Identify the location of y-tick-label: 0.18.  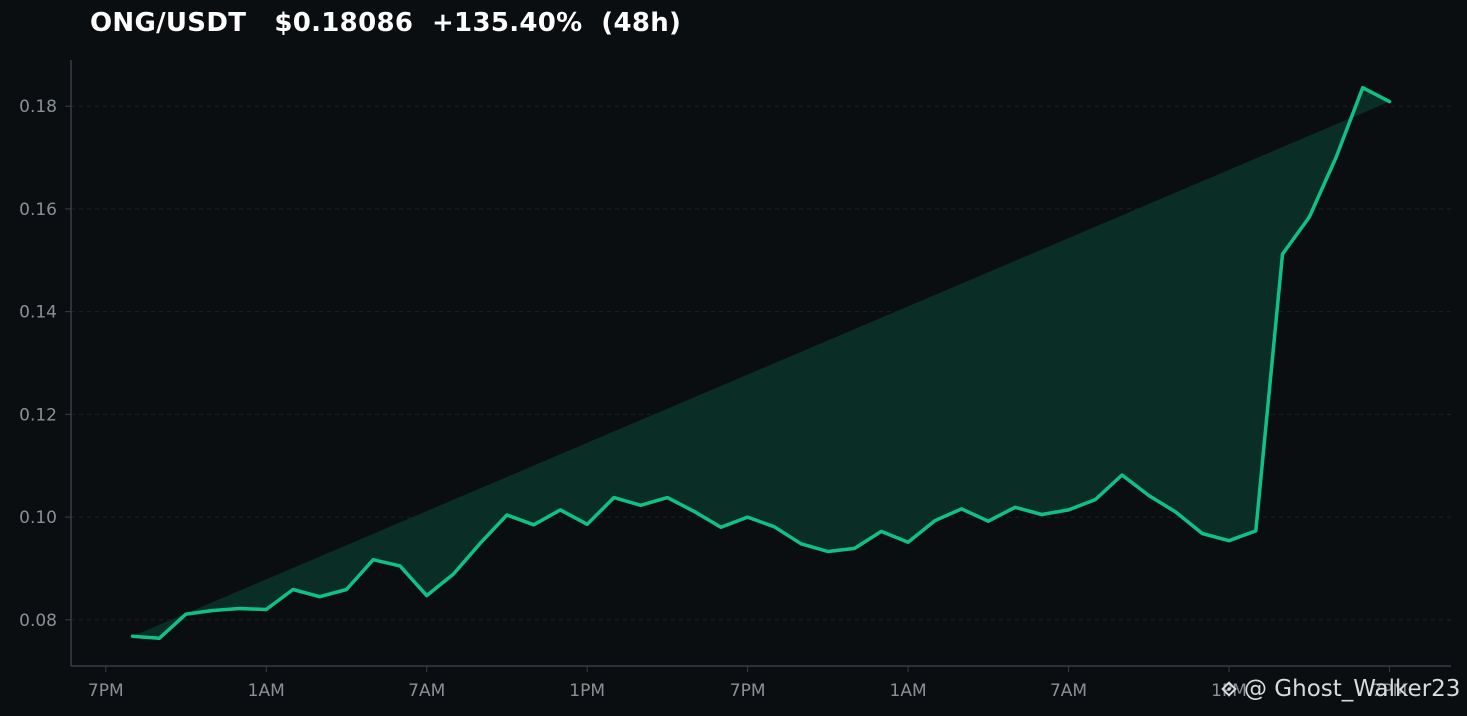
(38, 107).